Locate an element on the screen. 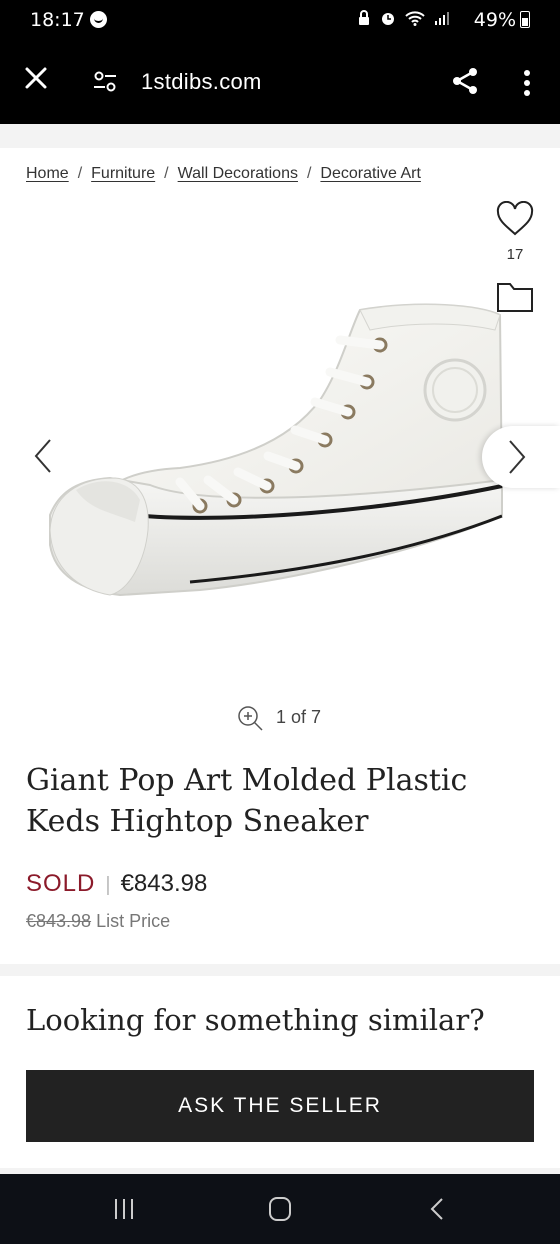 This screenshot has height=1244, width=560. more-icon is located at coordinates (527, 83).